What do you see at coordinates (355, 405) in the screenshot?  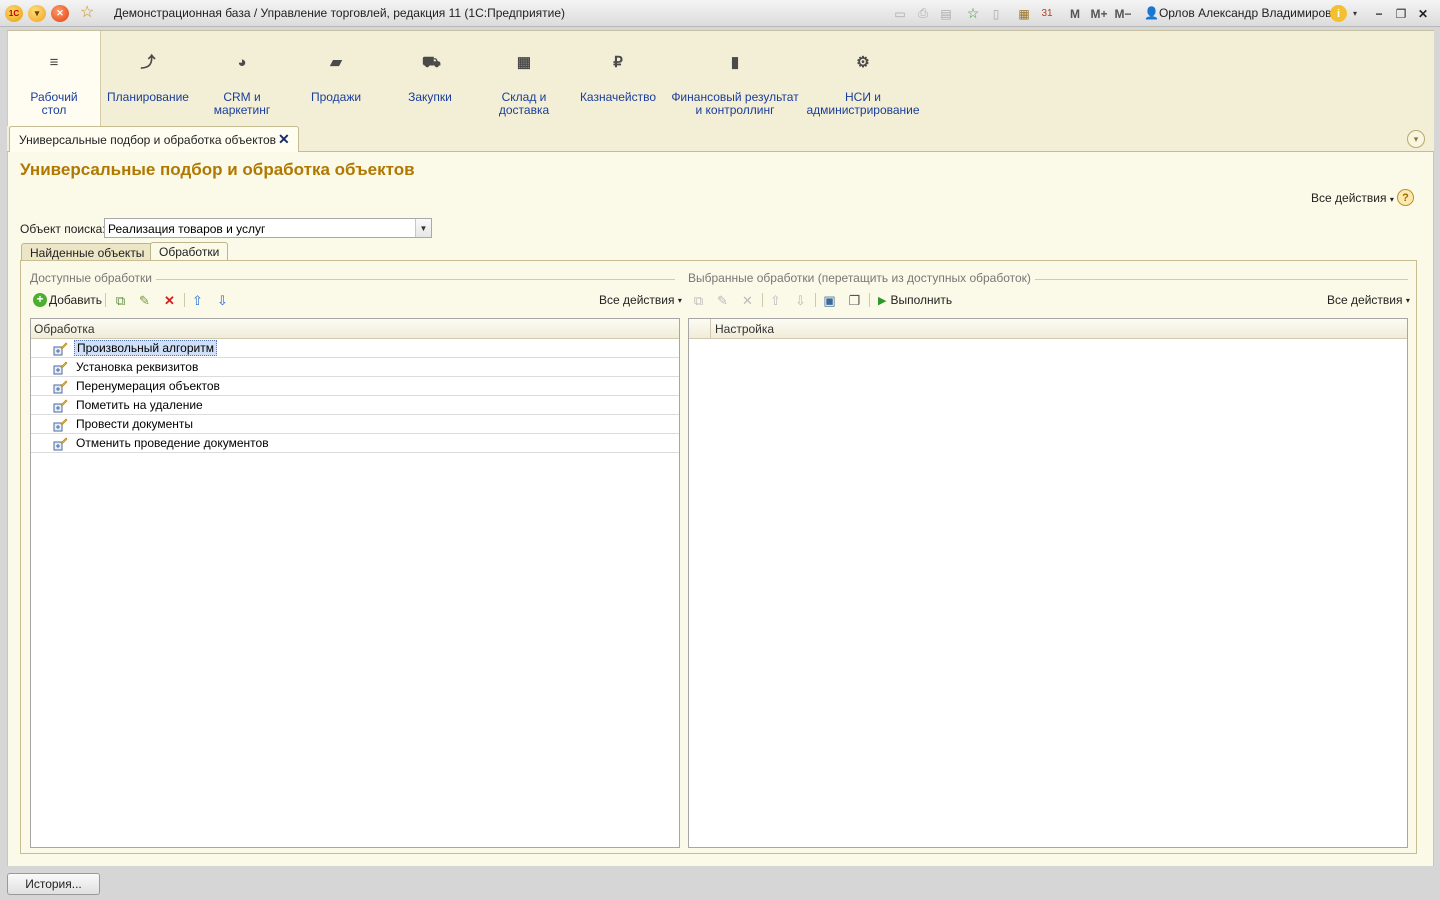 I see `table-row: Пометить на удаление` at bounding box center [355, 405].